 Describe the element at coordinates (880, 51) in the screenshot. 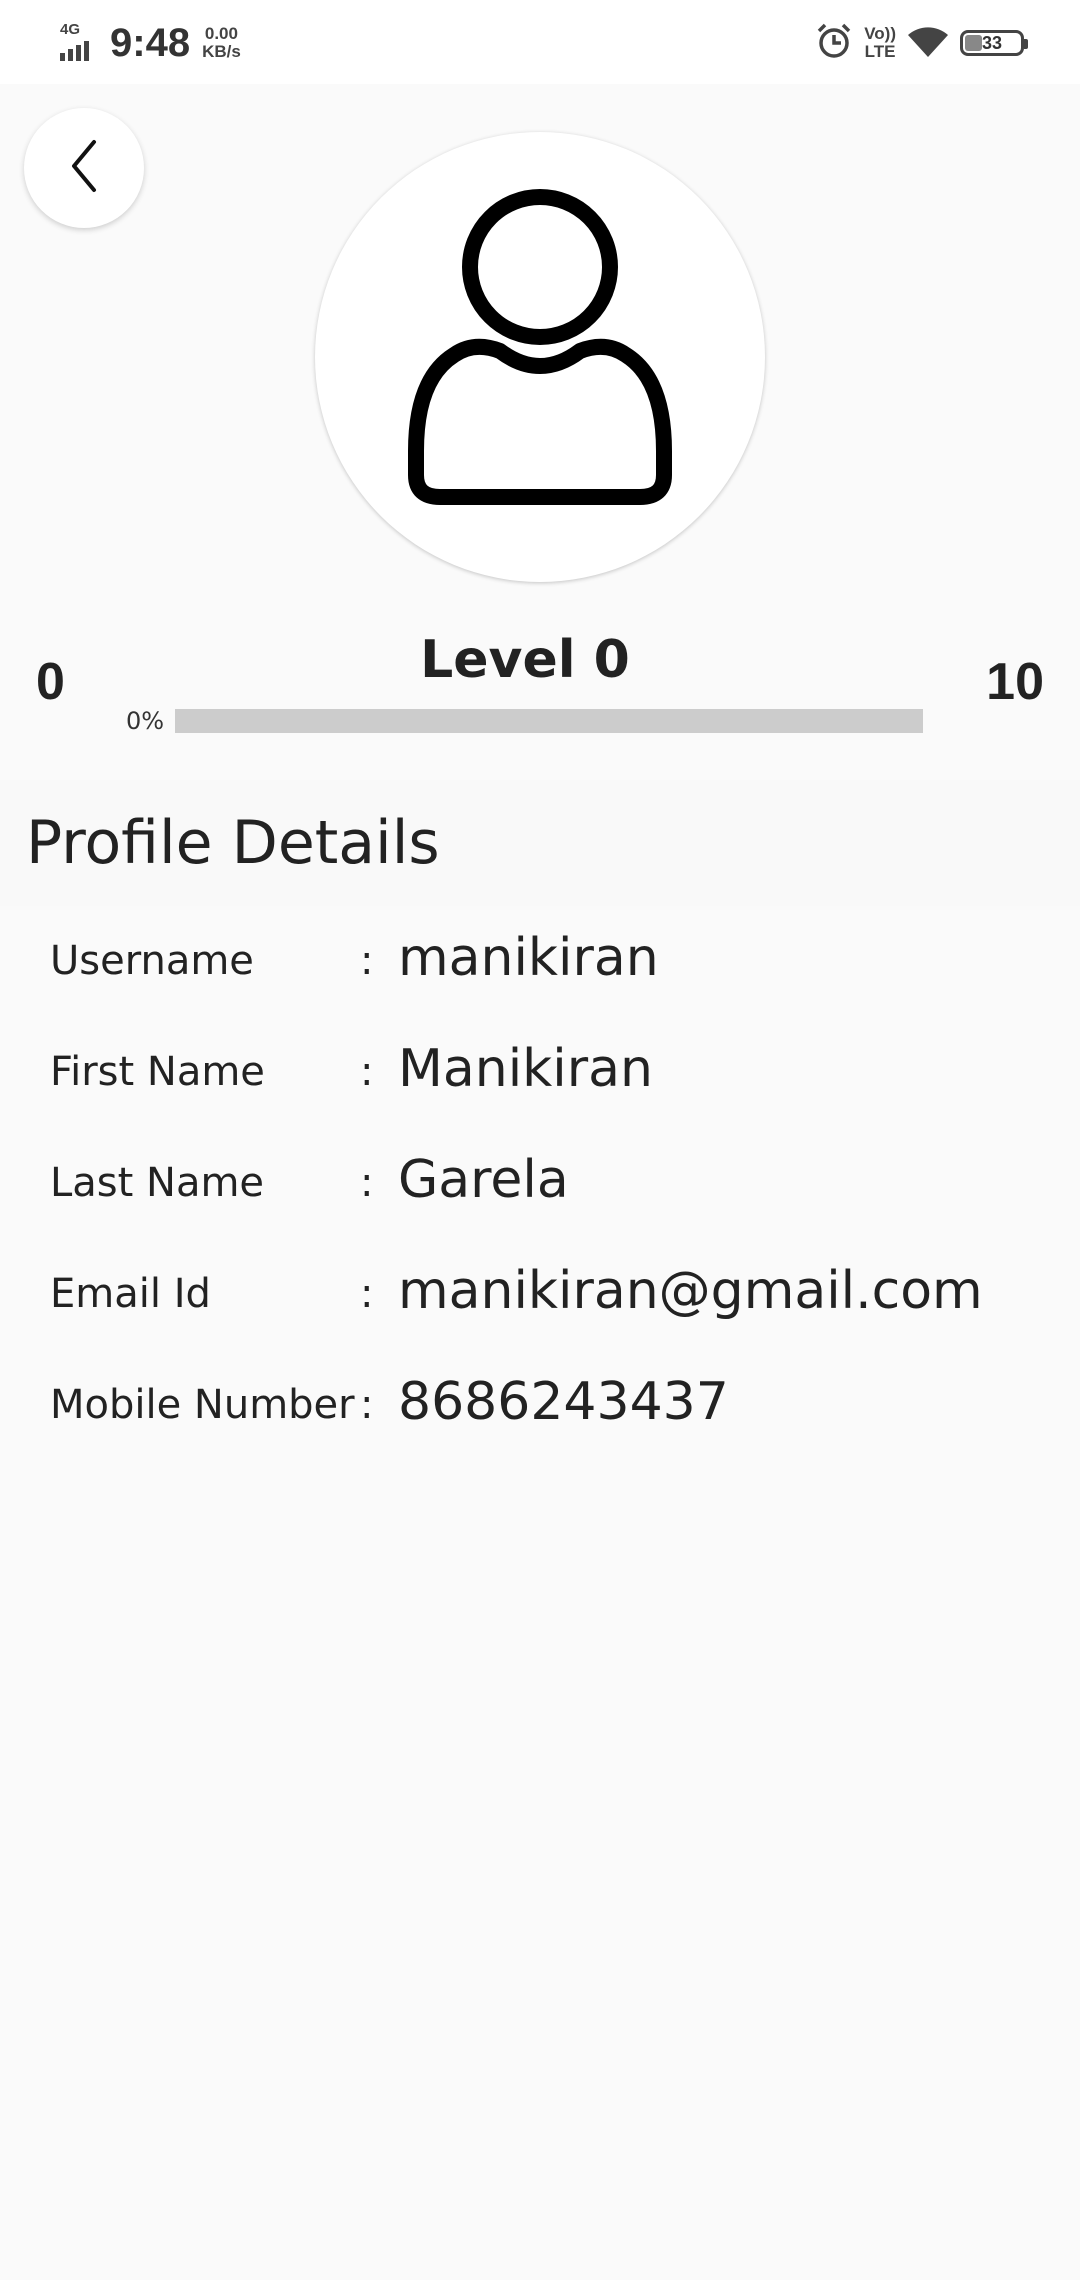

I see `lte-label: LTE` at that location.